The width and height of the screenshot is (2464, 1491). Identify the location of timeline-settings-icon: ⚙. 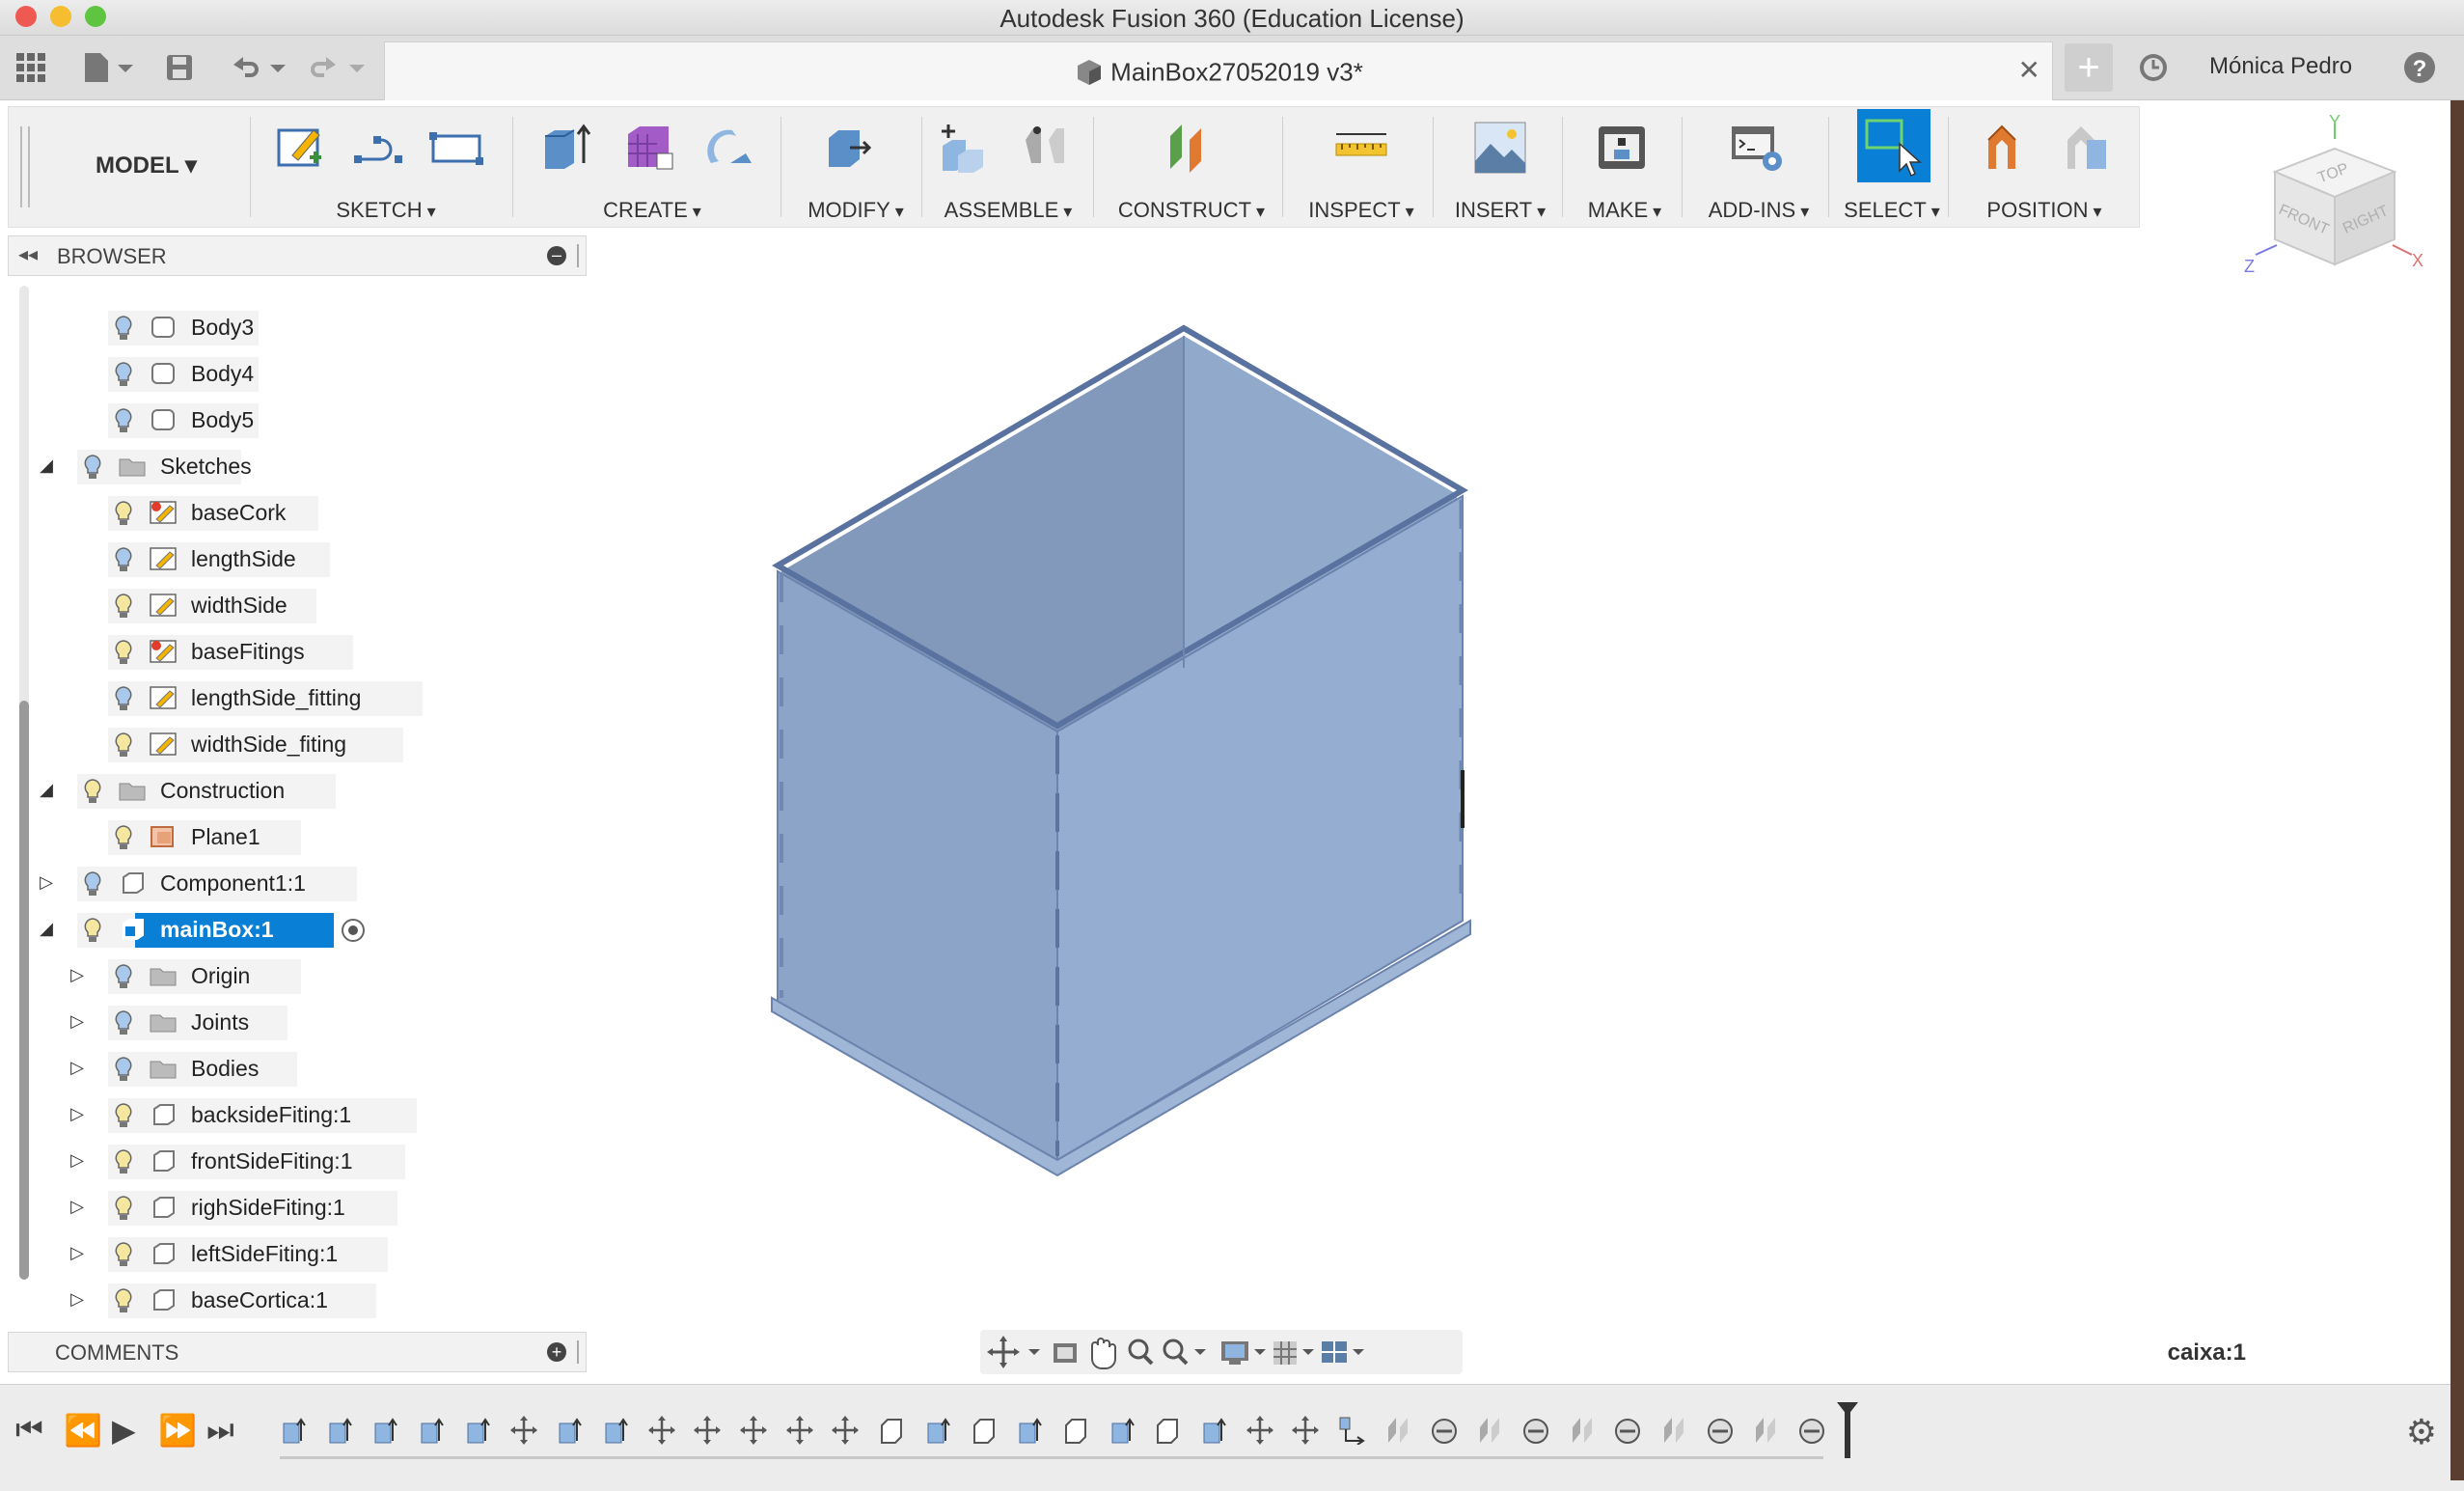
(2421, 1432).